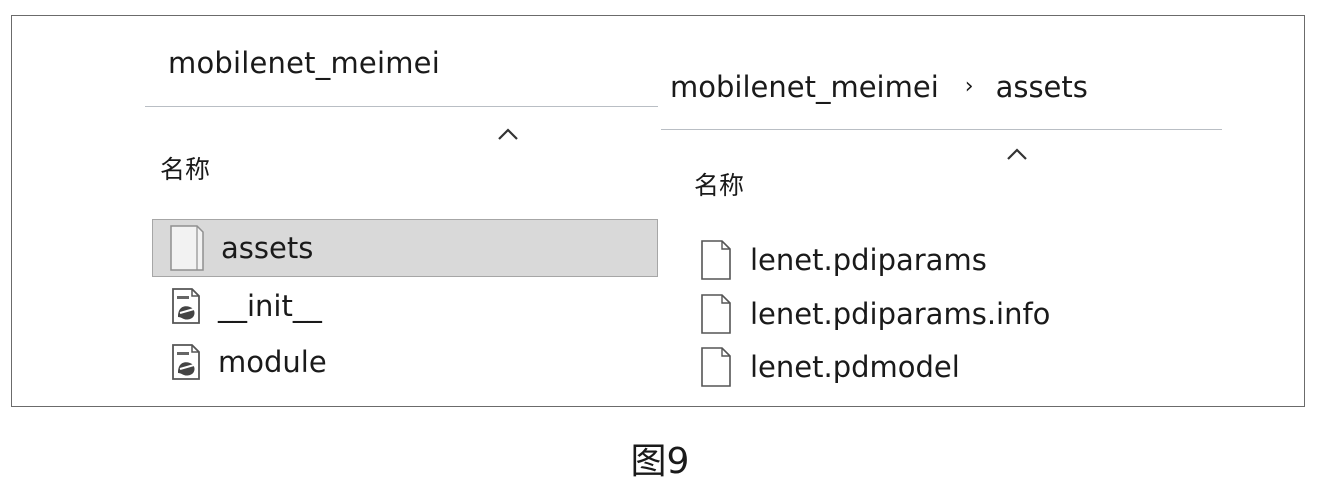  Describe the element at coordinates (405, 306) in the screenshot. I see `list-item-init: __init__` at that location.